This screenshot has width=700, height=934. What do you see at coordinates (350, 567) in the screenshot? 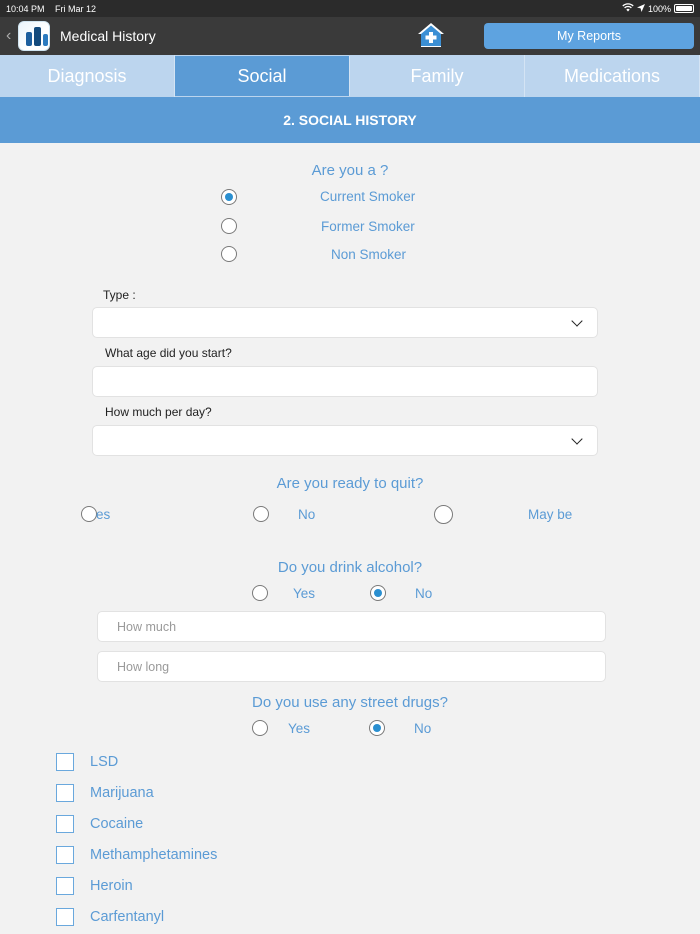
I see `alcohol-question: Do you drink alcohol?` at bounding box center [350, 567].